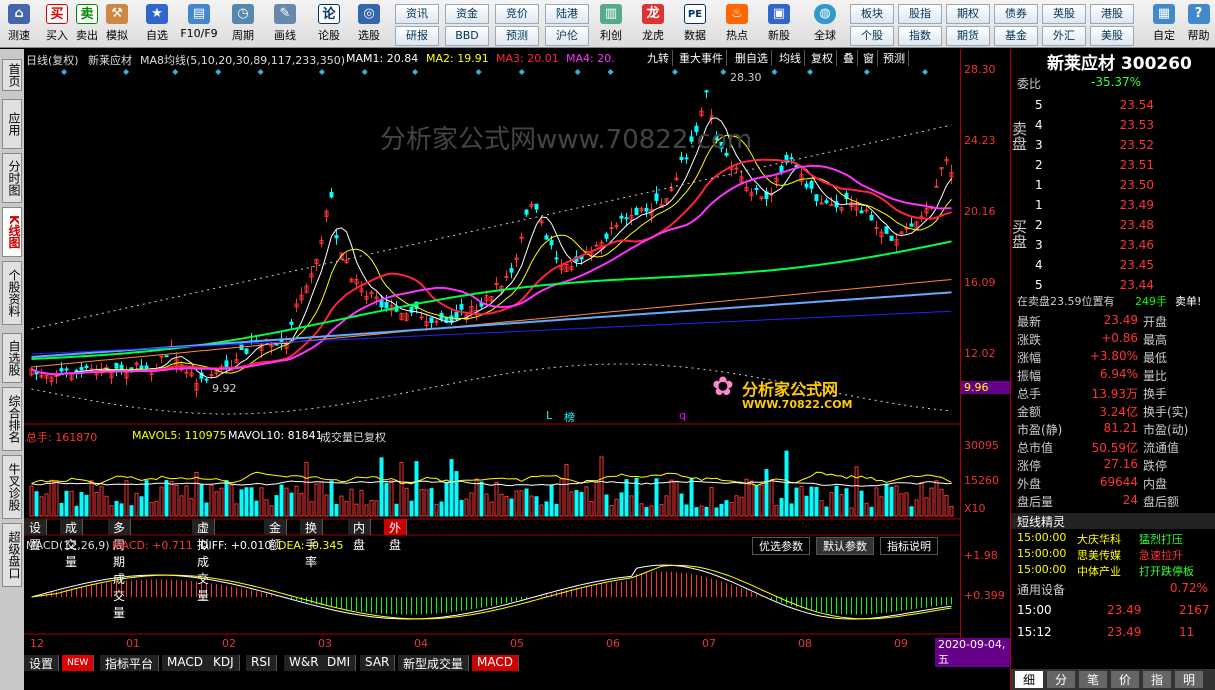 This screenshot has height=690, width=1215. What do you see at coordinates (1189, 679) in the screenshot?
I see `panel-tab-5: 明` at bounding box center [1189, 679].